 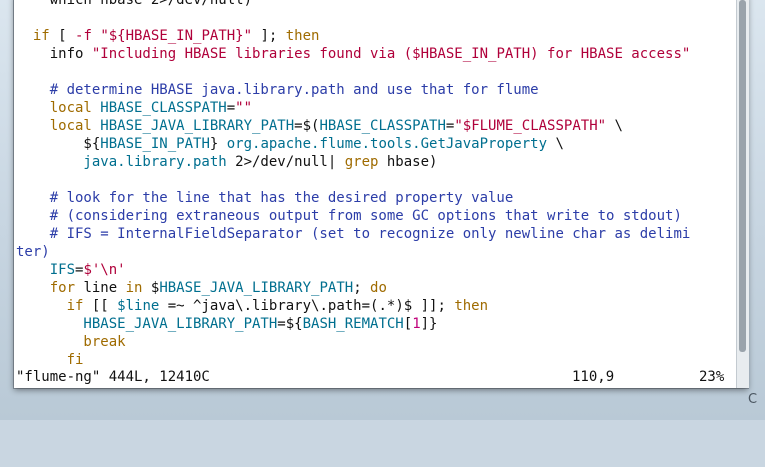 I want to click on code-token: $'\n', so click(x=104, y=270).